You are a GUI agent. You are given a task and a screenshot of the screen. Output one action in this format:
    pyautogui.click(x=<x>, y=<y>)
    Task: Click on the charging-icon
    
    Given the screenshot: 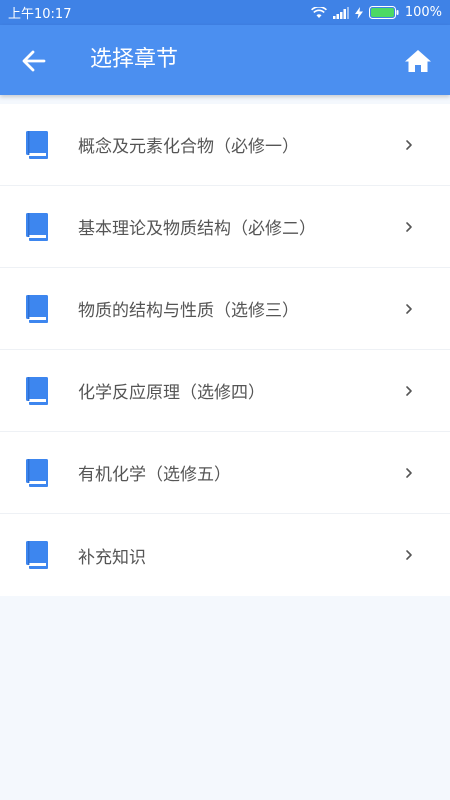 What is the action you would take?
    pyautogui.click(x=358, y=12)
    